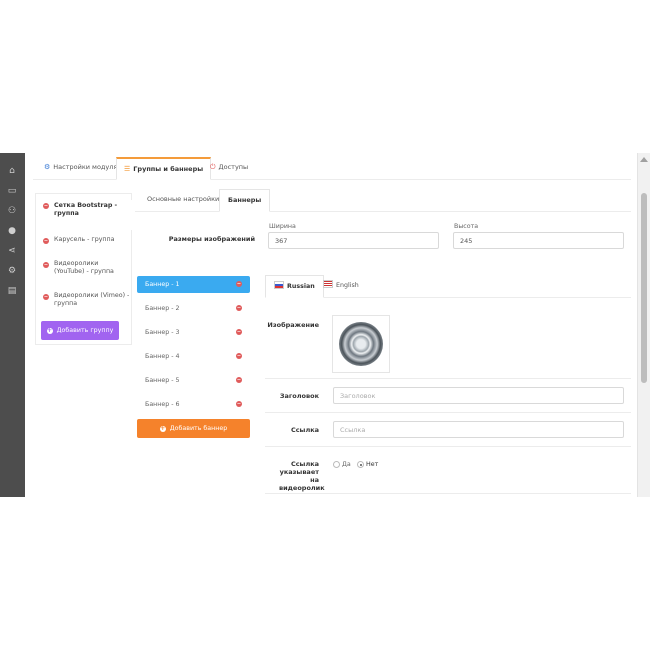  I want to click on tab-english: English, so click(341, 285).